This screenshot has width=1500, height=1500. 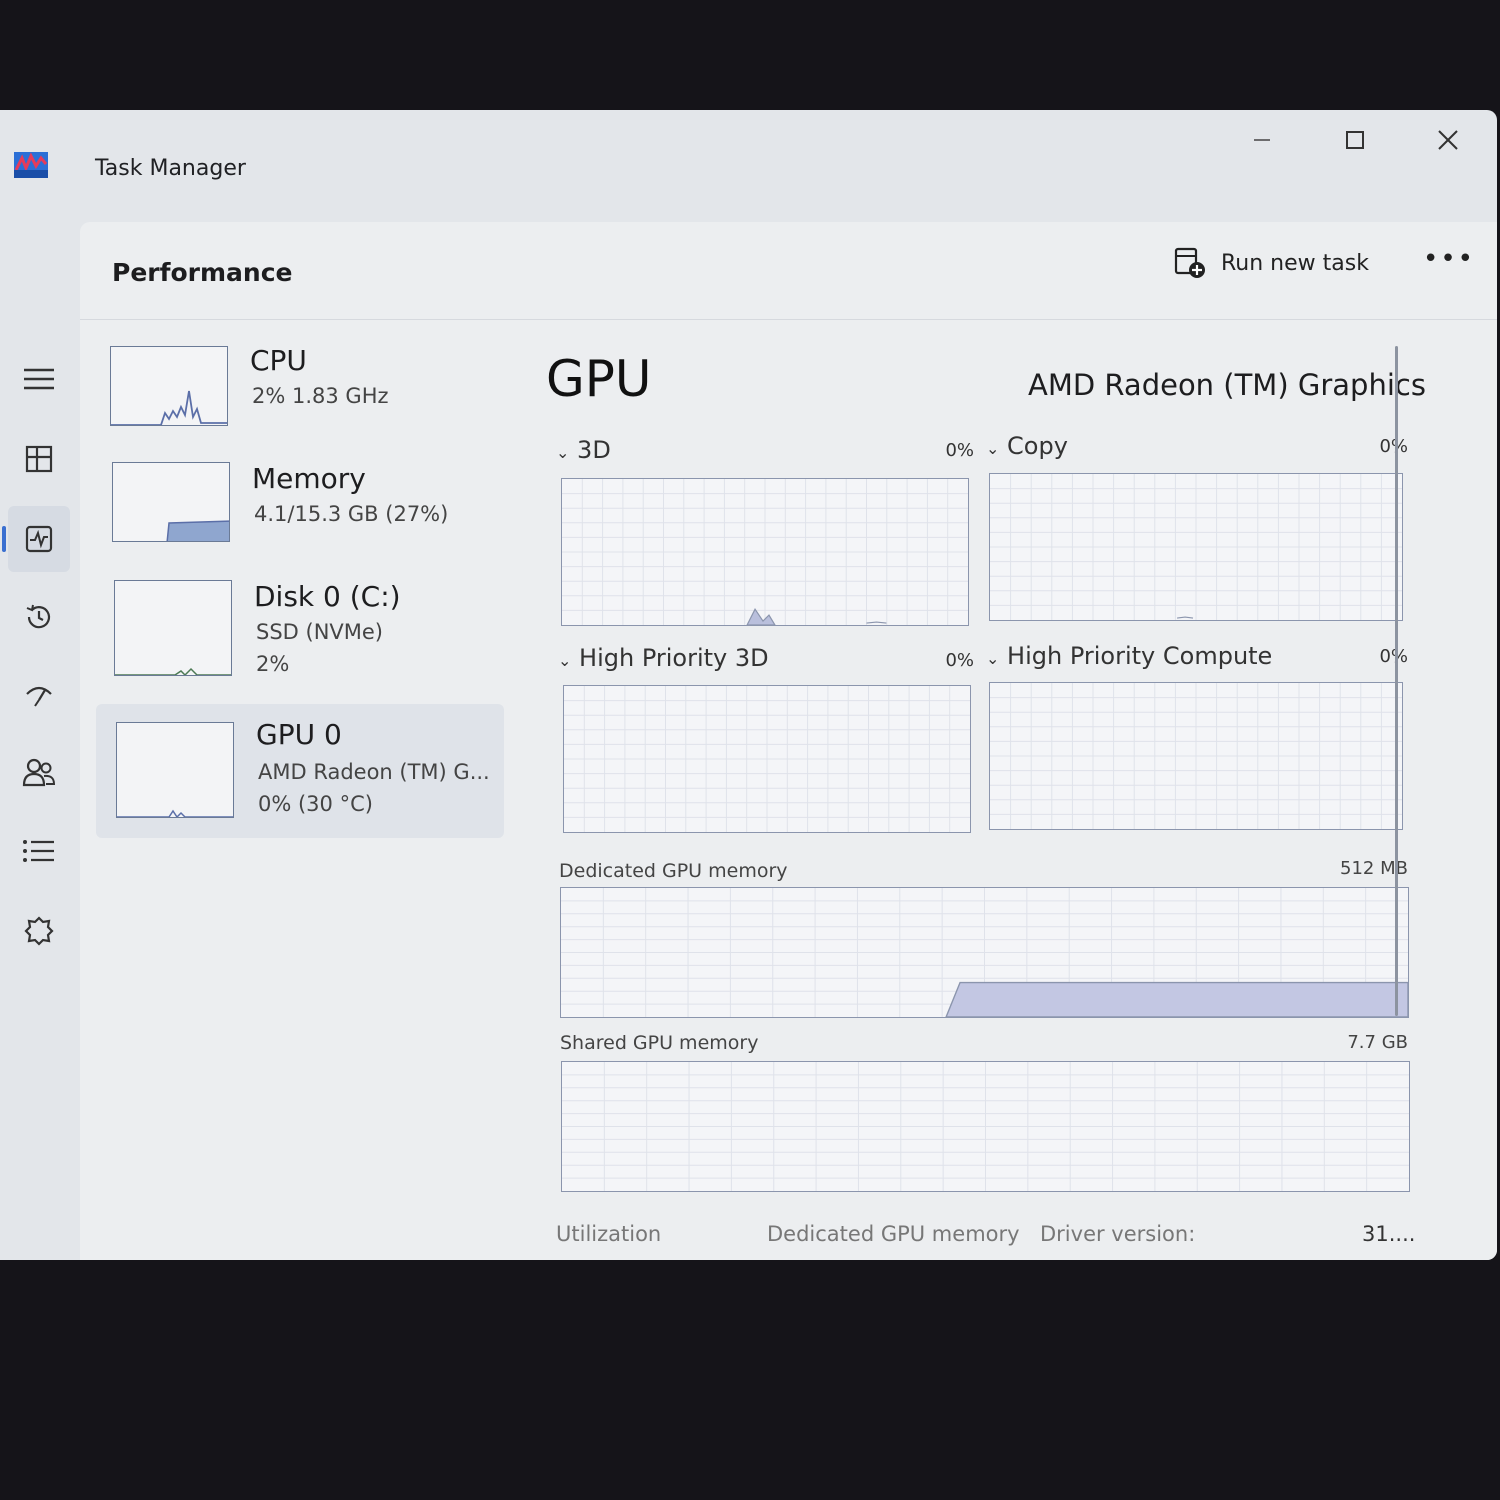 What do you see at coordinates (315, 804) in the screenshot?
I see `device-gpu-usage: 0% (30 °C)` at bounding box center [315, 804].